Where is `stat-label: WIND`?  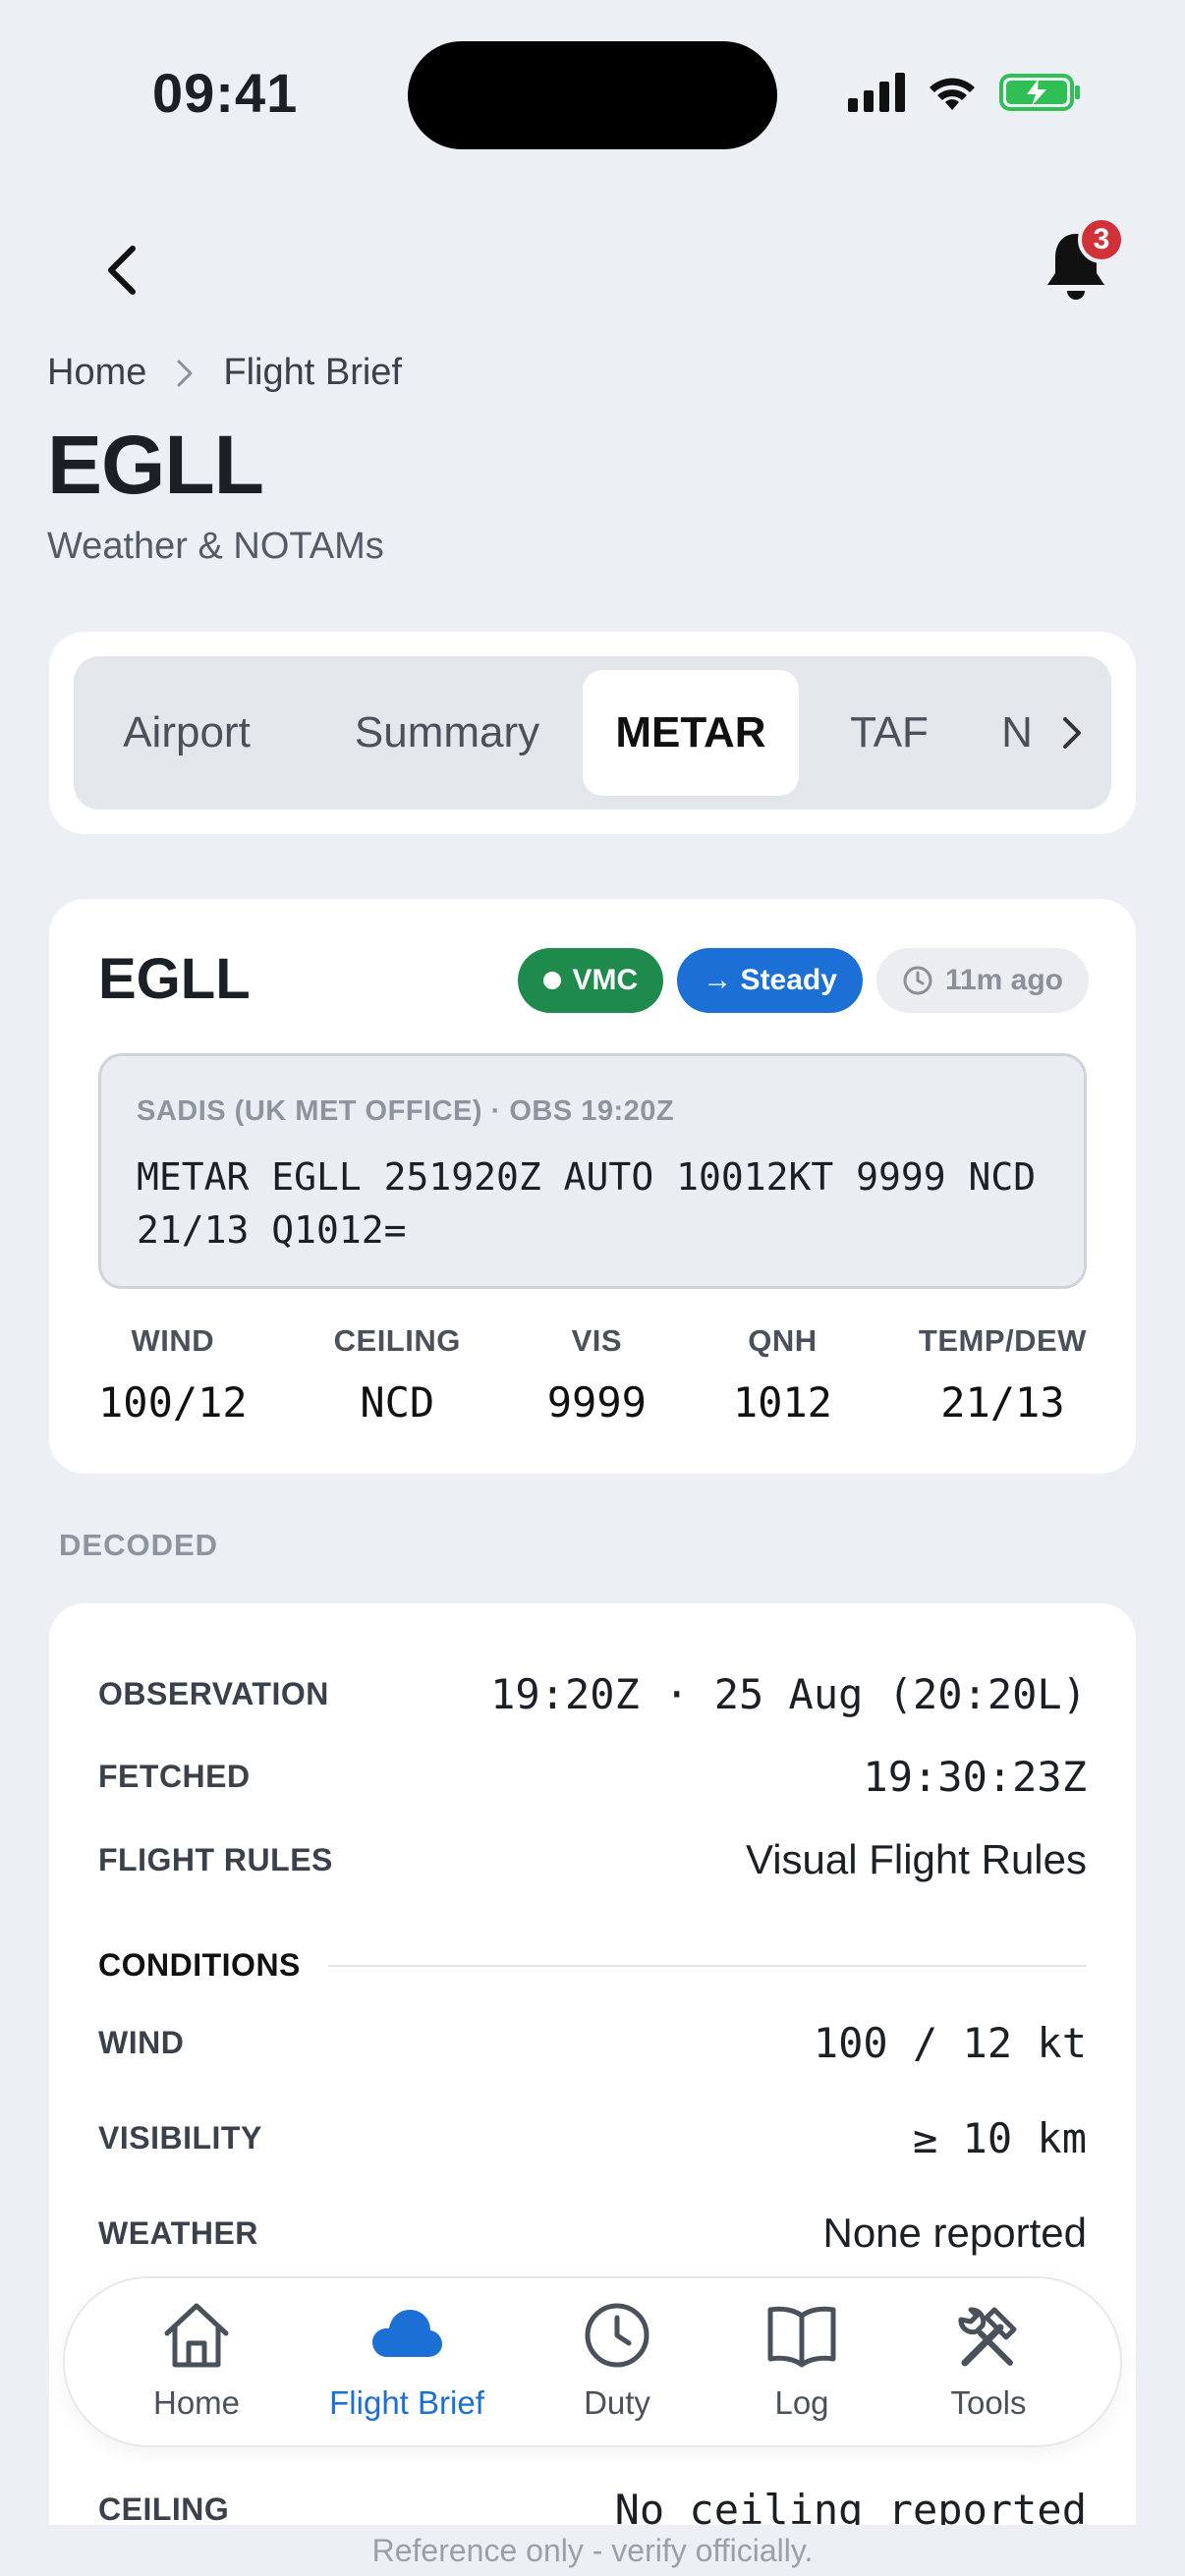
stat-label: WIND is located at coordinates (173, 1340).